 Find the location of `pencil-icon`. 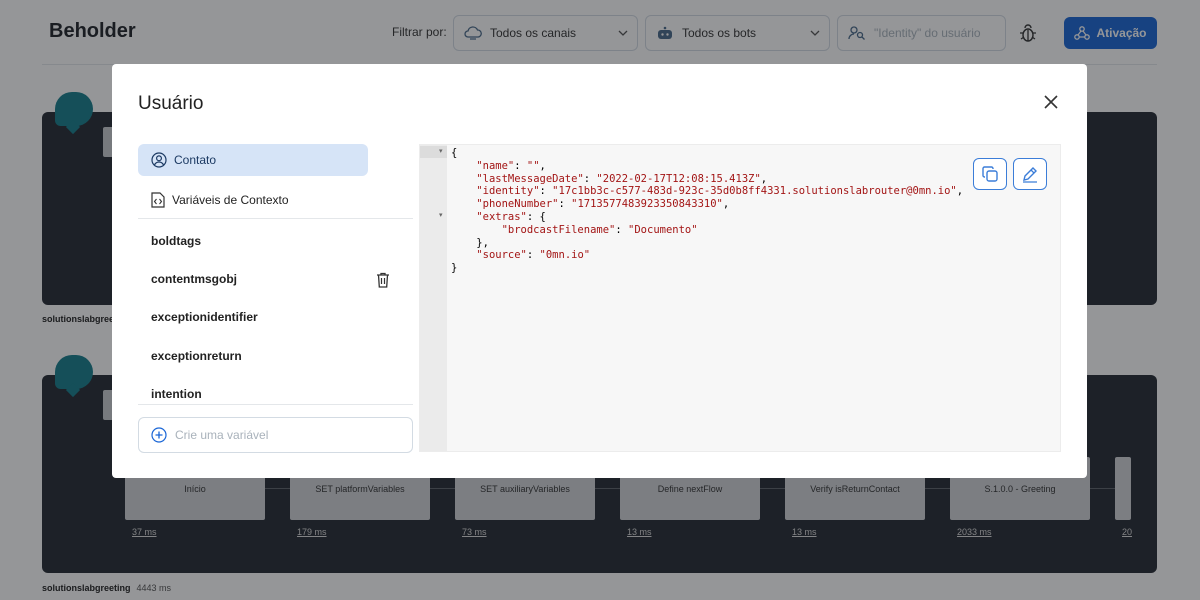

pencil-icon is located at coordinates (1030, 175).